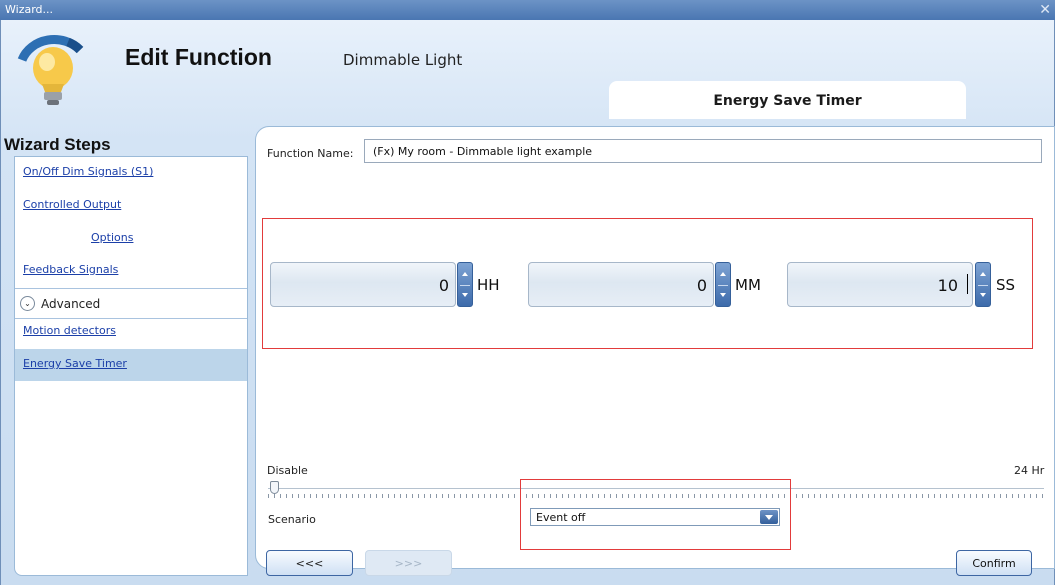  I want to click on seconds-stepper, so click(983, 284).